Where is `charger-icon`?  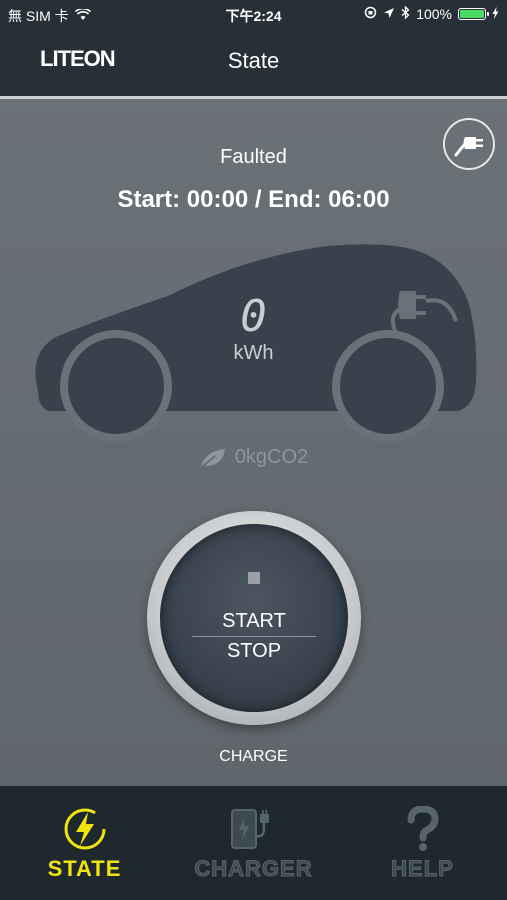 charger-icon is located at coordinates (253, 831).